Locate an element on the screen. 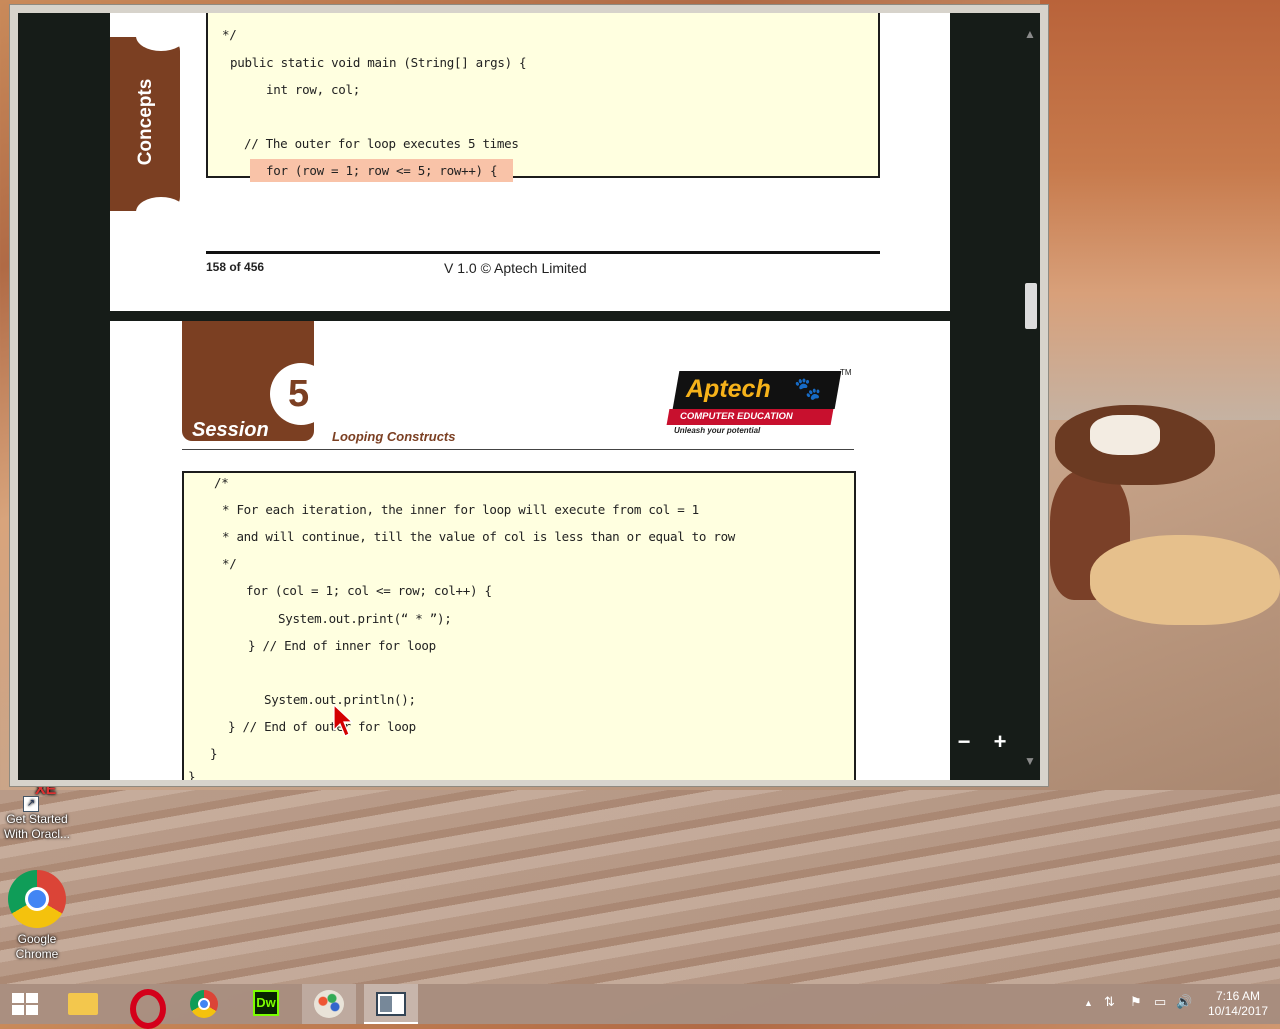 This screenshot has height=1029, width=1280. code-line: } // End of inner for loop is located at coordinates (342, 645).